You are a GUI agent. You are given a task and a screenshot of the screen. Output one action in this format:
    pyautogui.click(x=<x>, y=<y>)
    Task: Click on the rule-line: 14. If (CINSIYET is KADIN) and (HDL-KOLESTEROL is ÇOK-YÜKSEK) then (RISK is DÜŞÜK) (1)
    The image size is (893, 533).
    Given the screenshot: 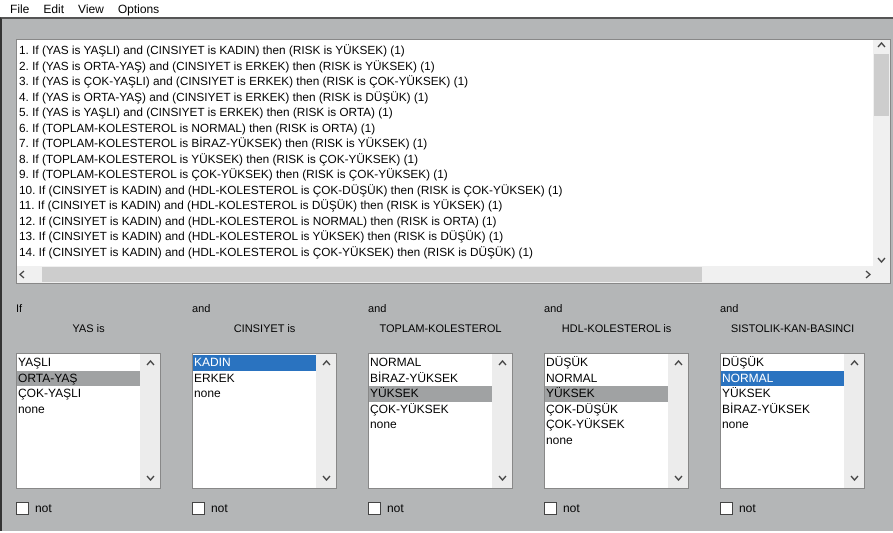 What is the action you would take?
    pyautogui.click(x=276, y=252)
    